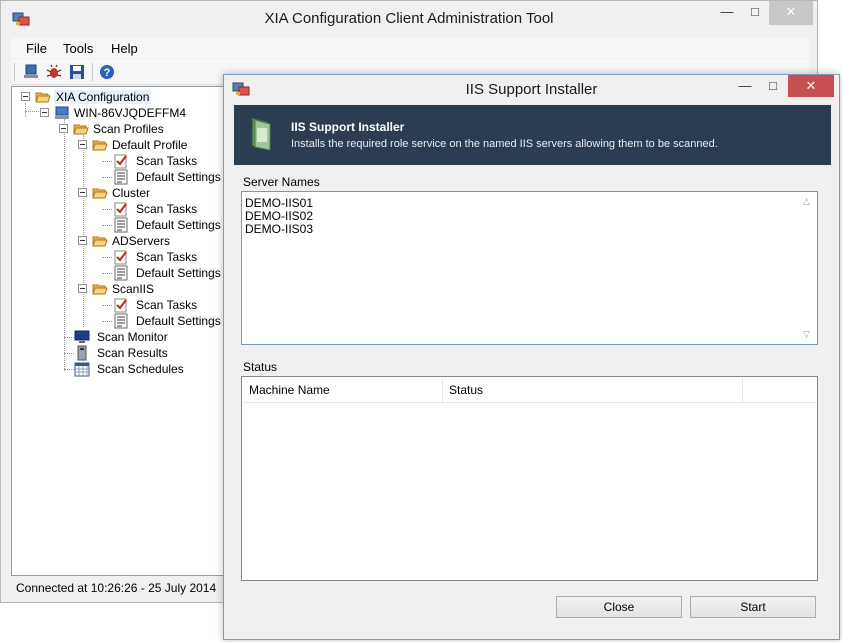 The height and width of the screenshot is (642, 842). I want to click on tree-item-scan-monitor: Scan Monitor, so click(122, 337).